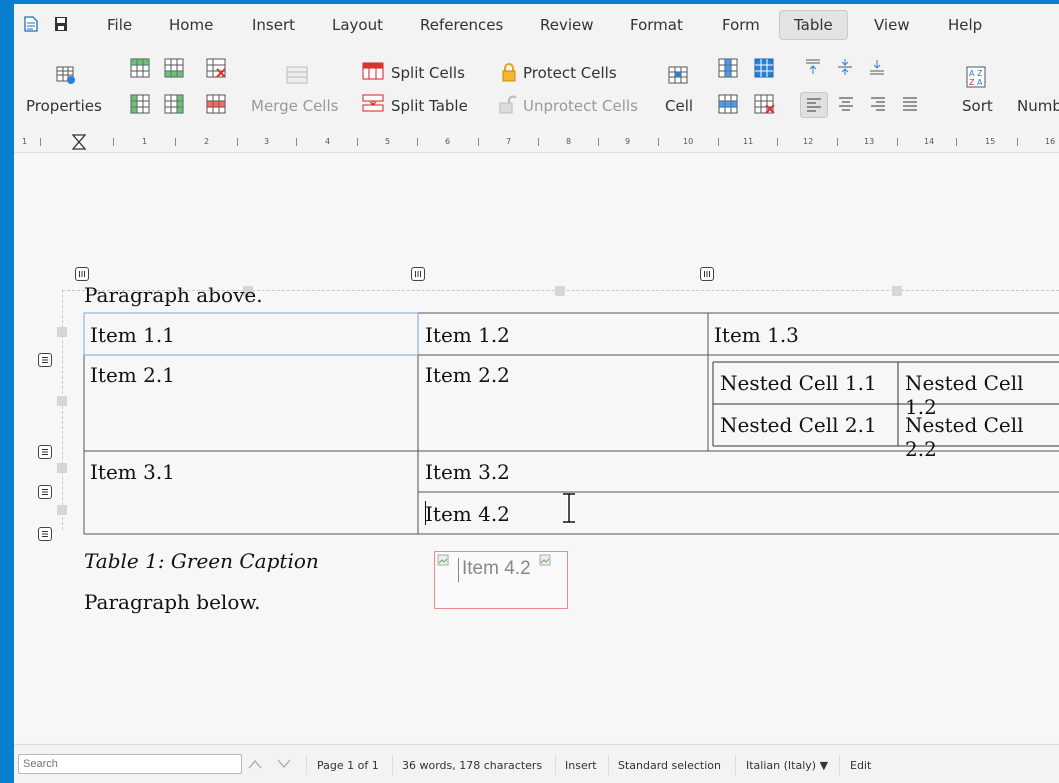 The height and width of the screenshot is (783, 1059). What do you see at coordinates (79, 142) in the screenshot?
I see `indent-marker-icon` at bounding box center [79, 142].